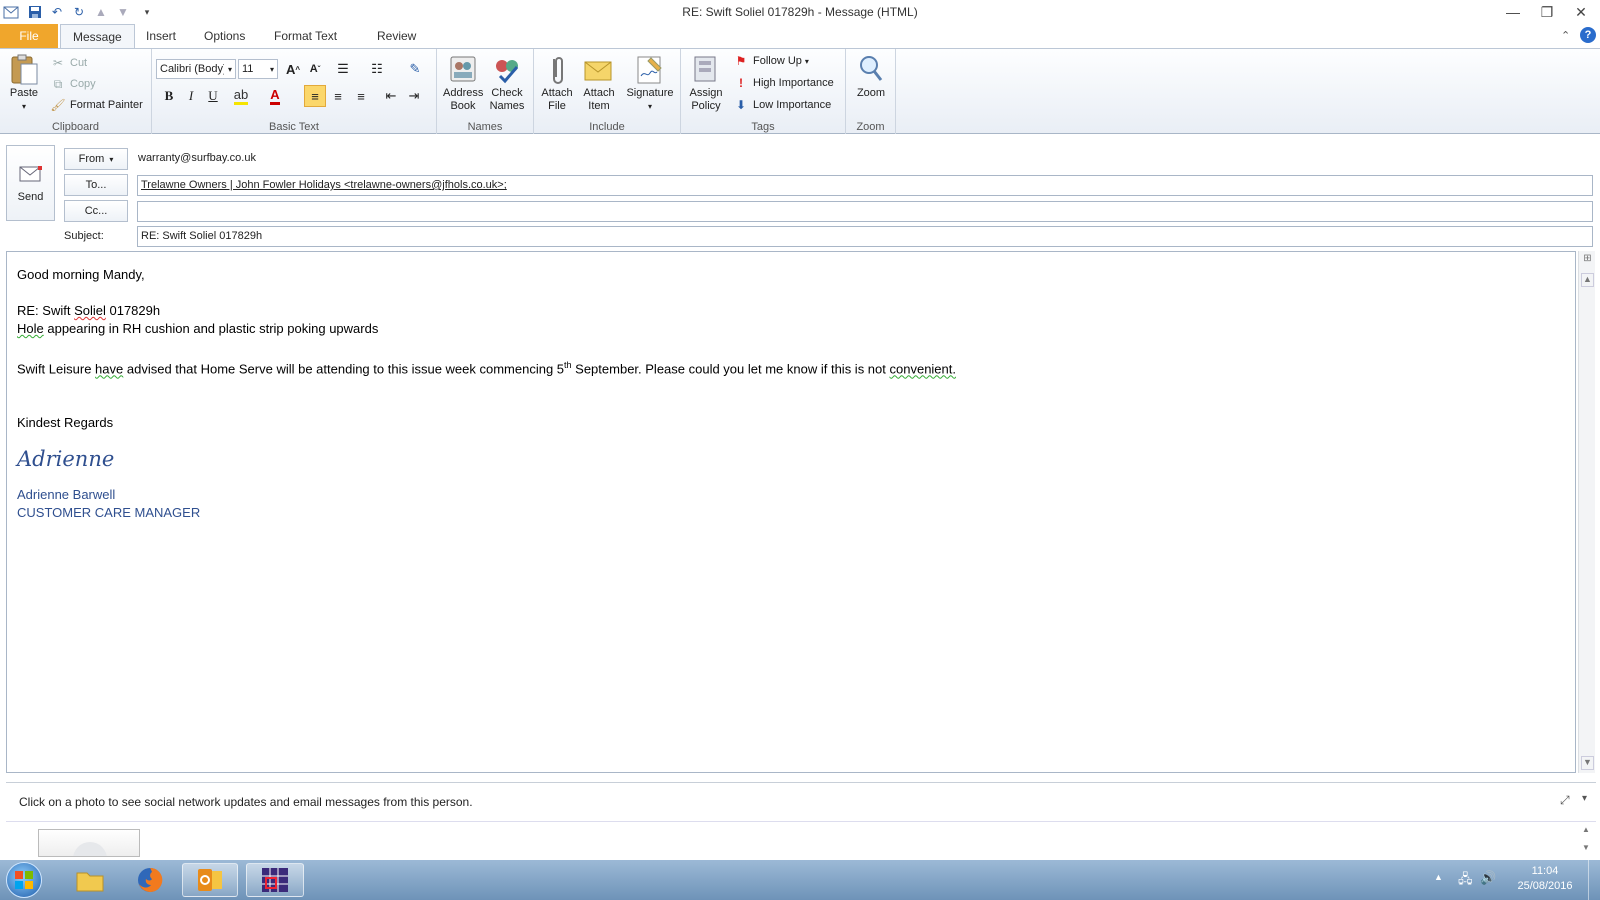 This screenshot has height=900, width=1600. Describe the element at coordinates (241, 96) in the screenshot. I see `highlight-icon: ab` at that location.